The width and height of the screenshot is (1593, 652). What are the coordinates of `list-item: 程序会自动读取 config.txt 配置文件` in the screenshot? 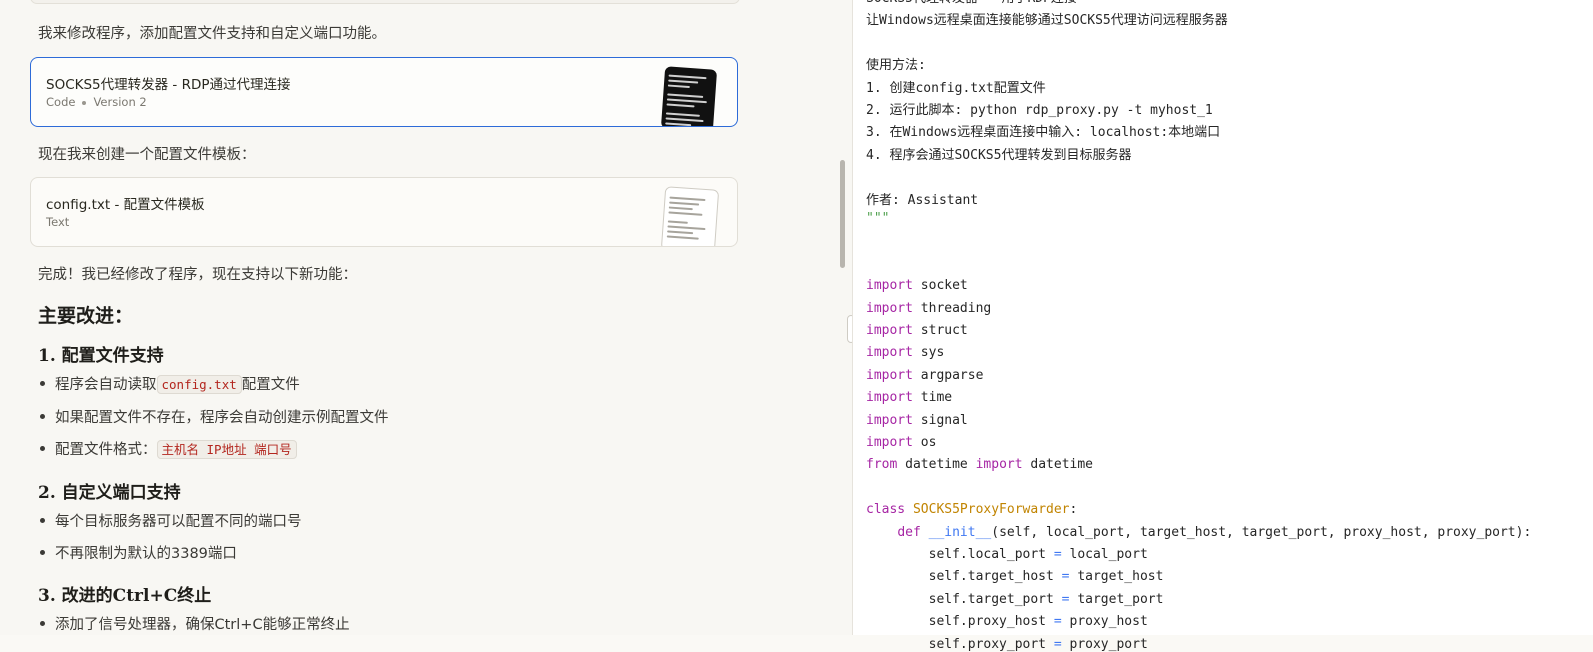 It's located at (170, 383).